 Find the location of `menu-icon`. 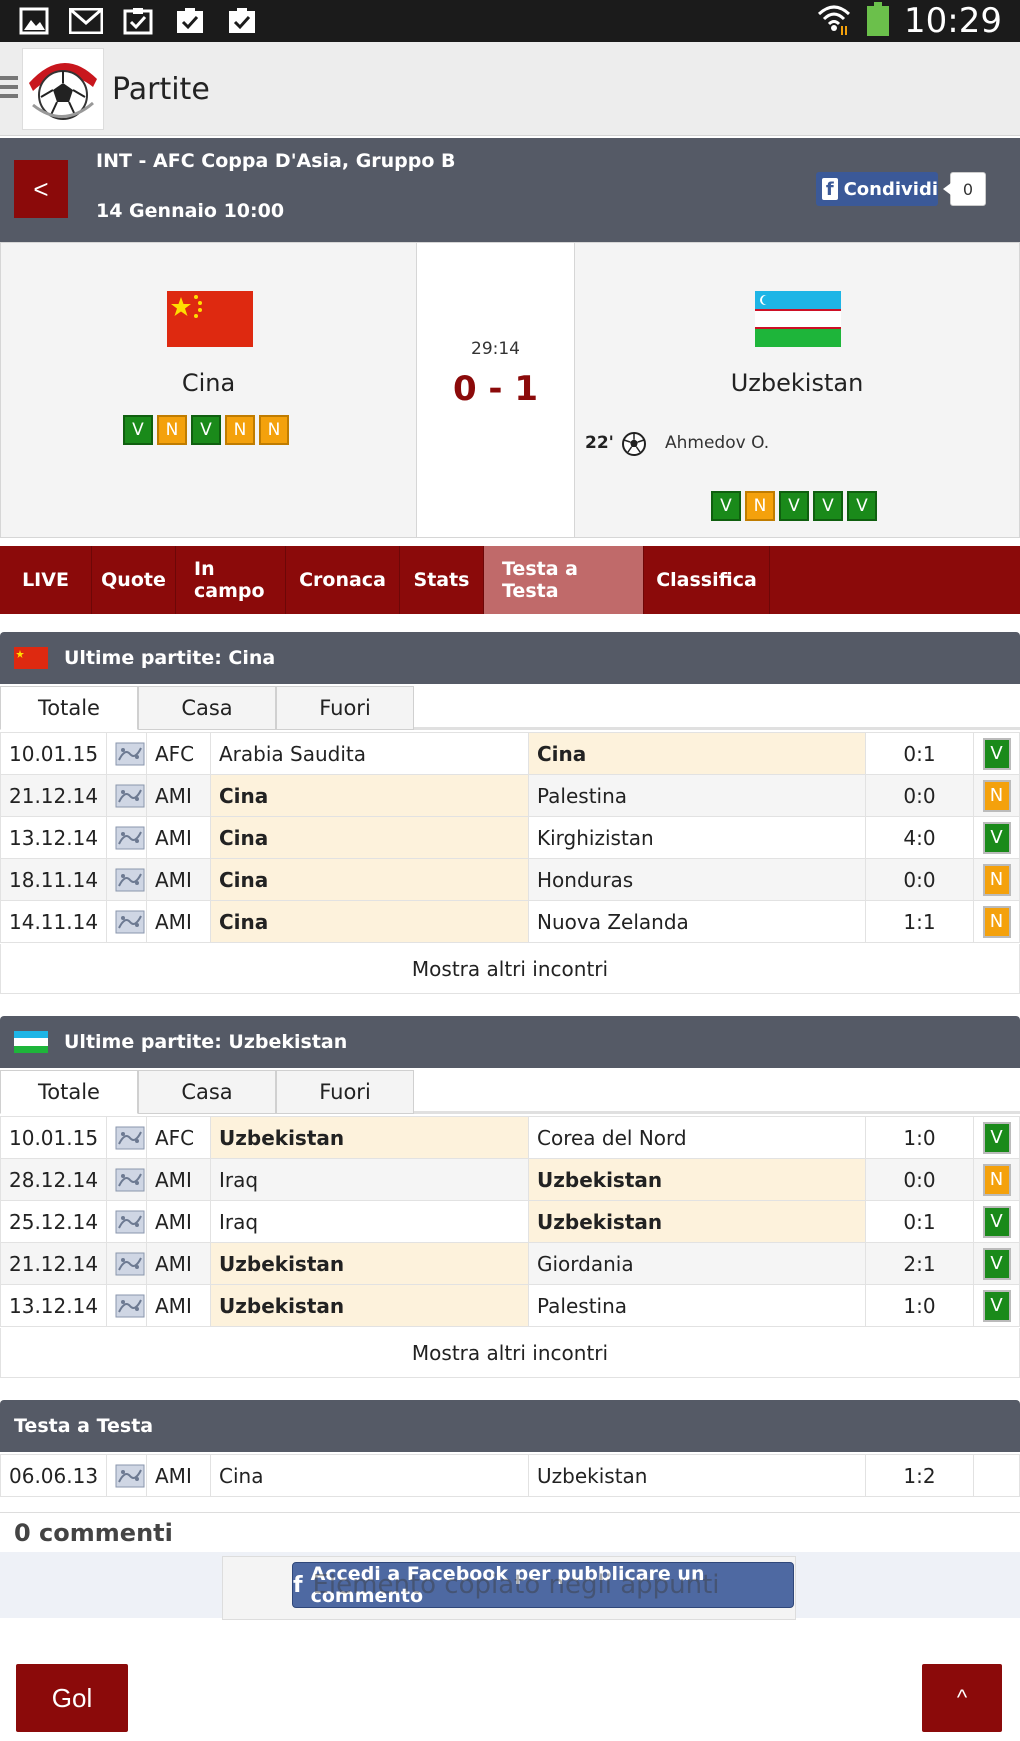

menu-icon is located at coordinates (9, 89).